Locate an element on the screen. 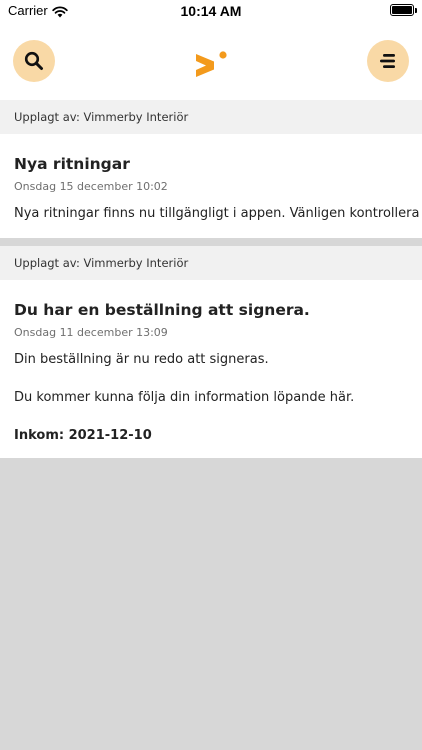 Image resolution: width=422 pixels, height=750 pixels. search-button is located at coordinates (34, 61).